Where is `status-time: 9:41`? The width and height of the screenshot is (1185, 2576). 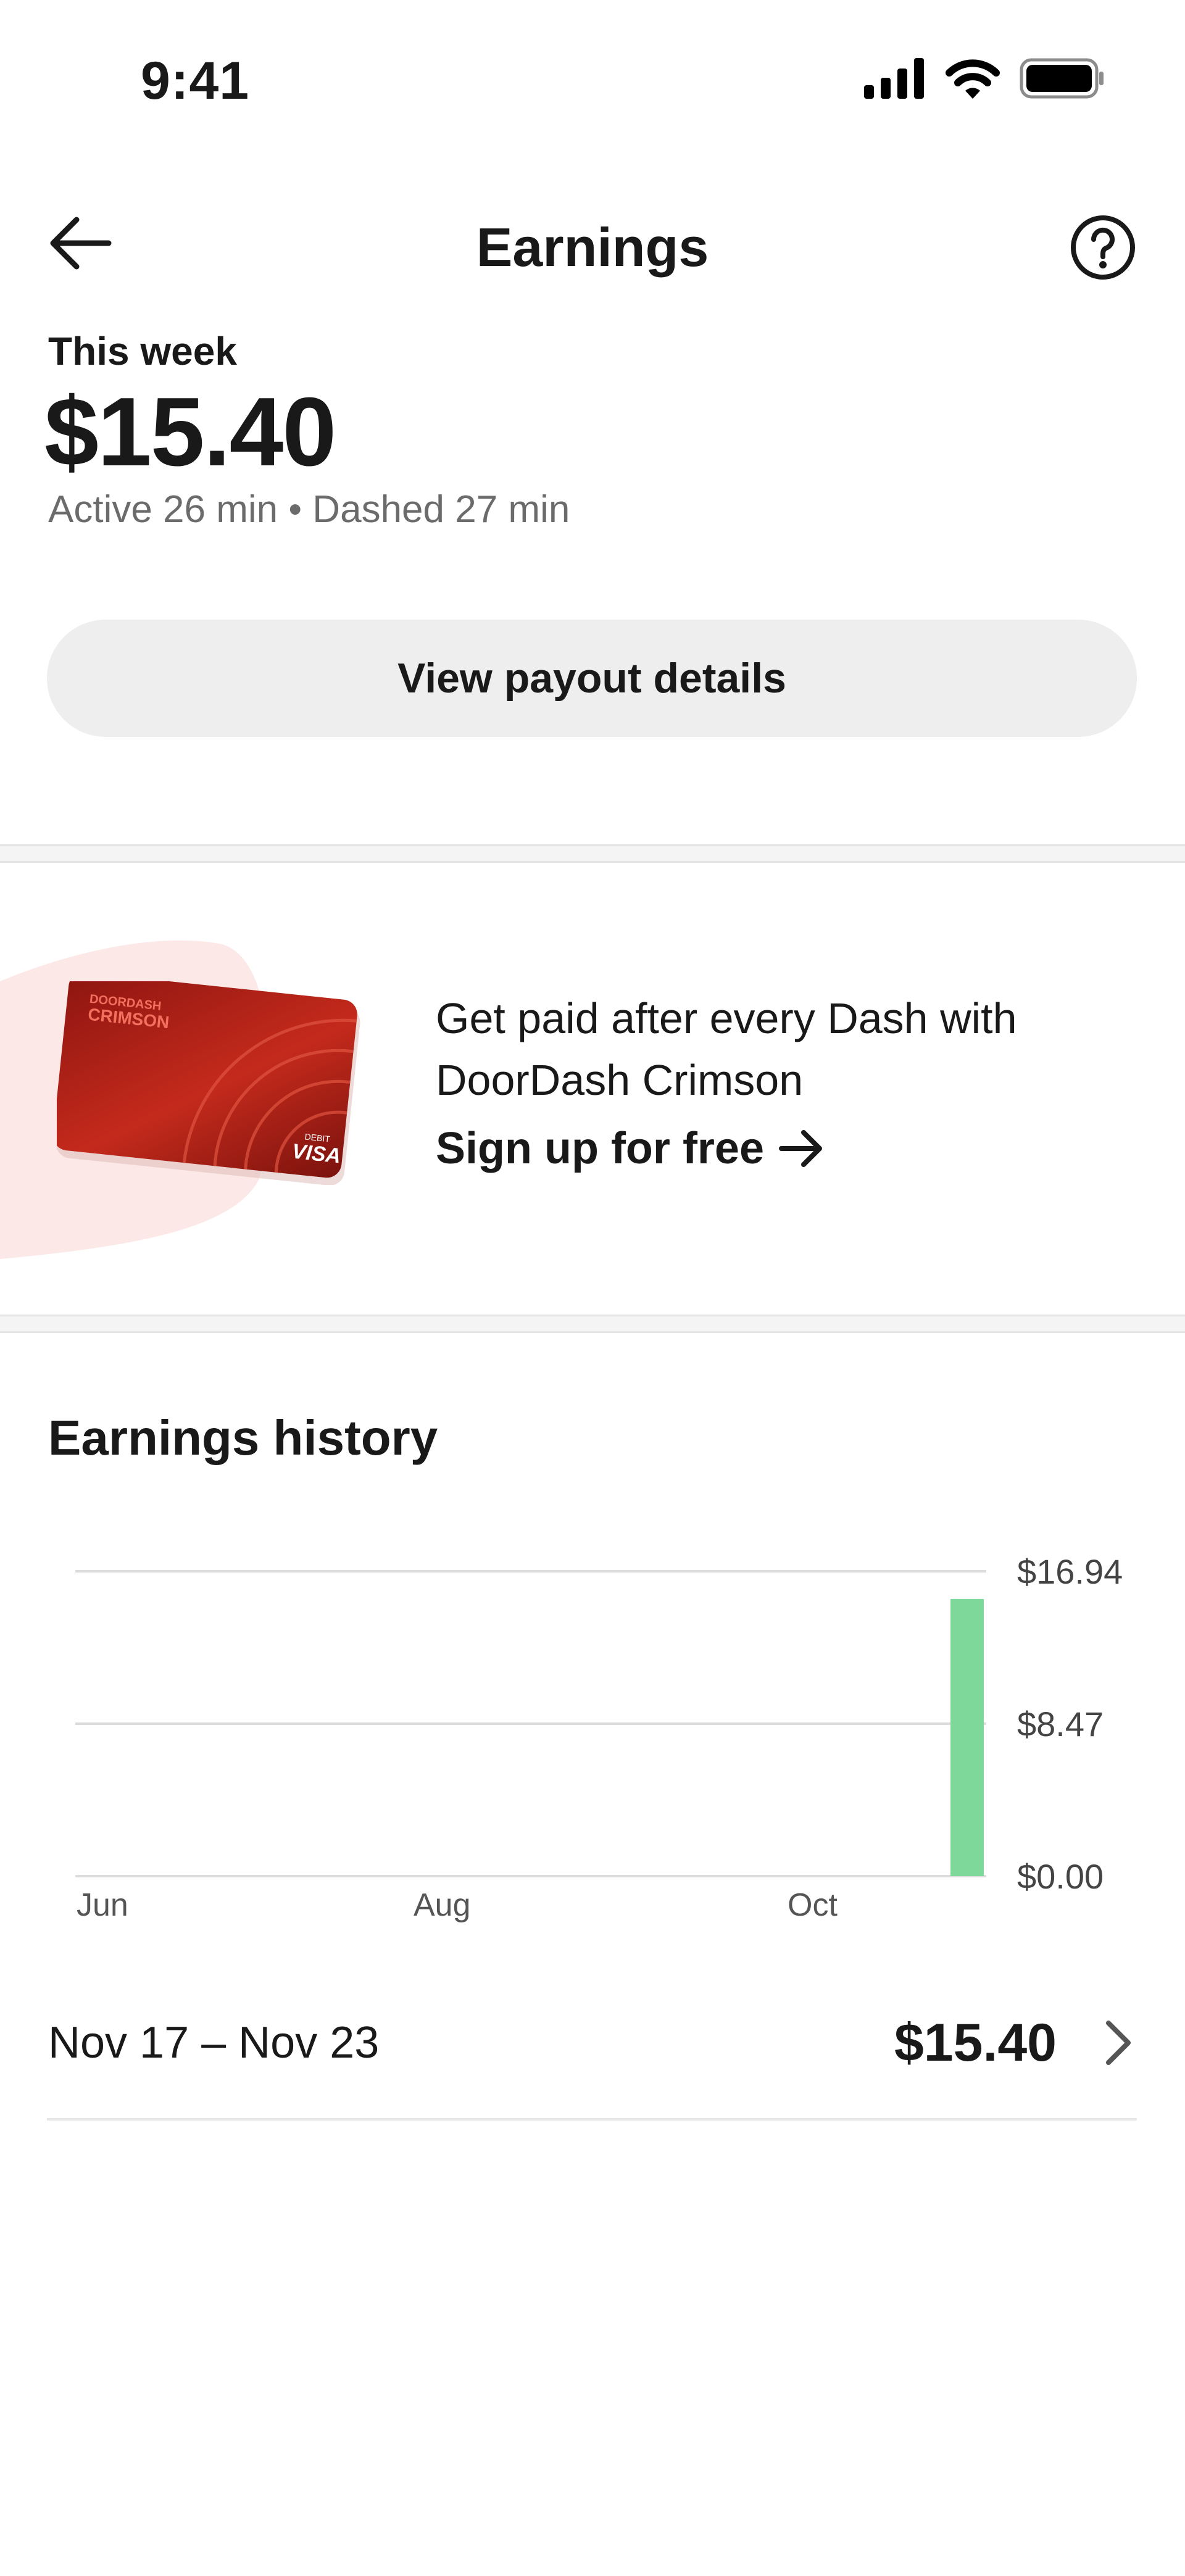 status-time: 9:41 is located at coordinates (195, 80).